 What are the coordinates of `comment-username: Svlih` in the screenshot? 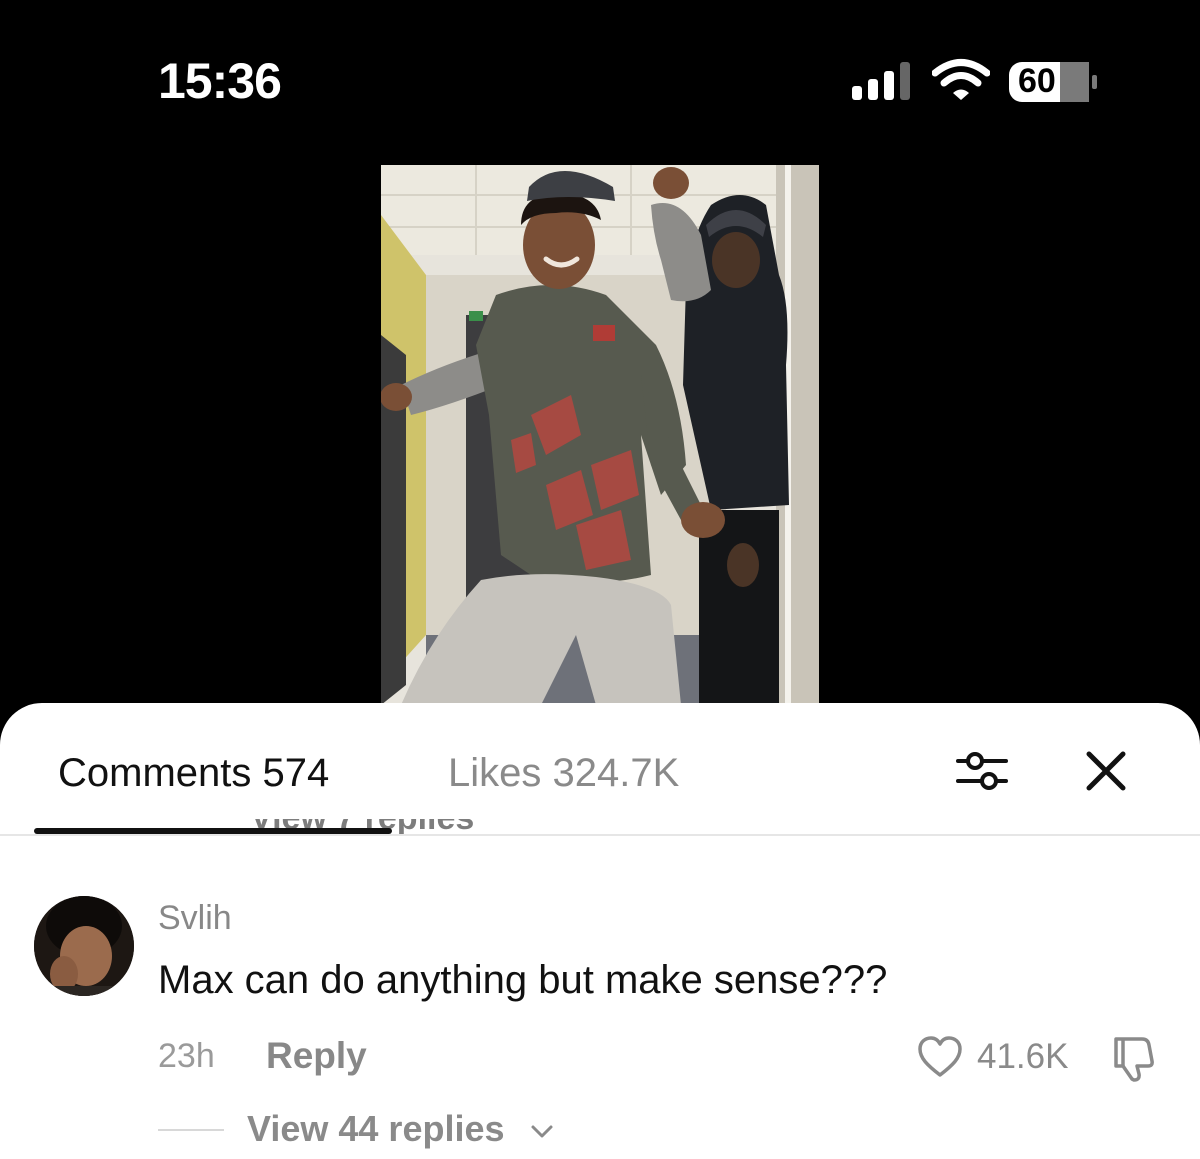 It's located at (195, 918).